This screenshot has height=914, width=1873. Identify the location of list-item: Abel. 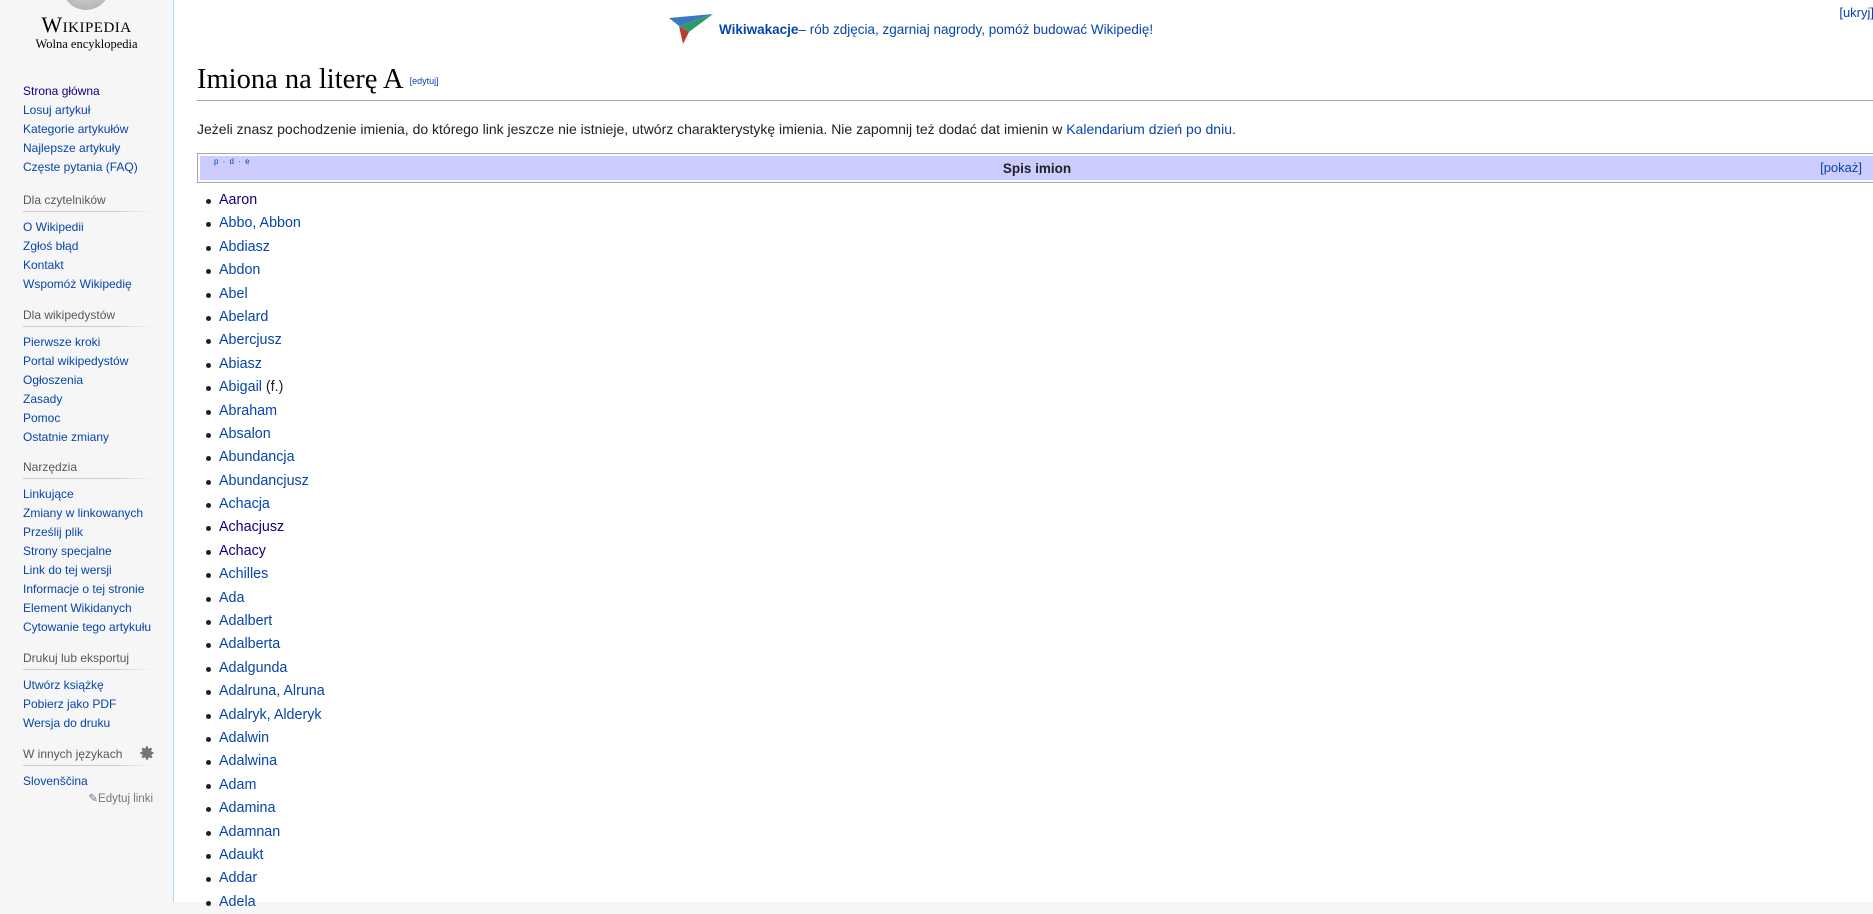
(261, 294).